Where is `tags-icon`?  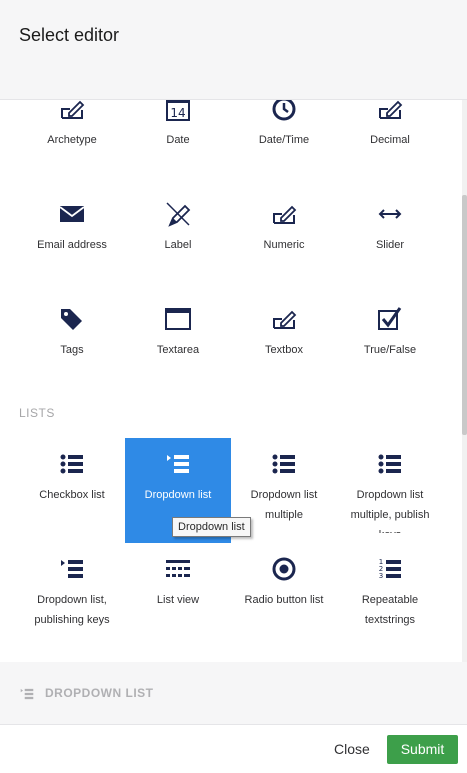
tags-icon is located at coordinates (72, 319).